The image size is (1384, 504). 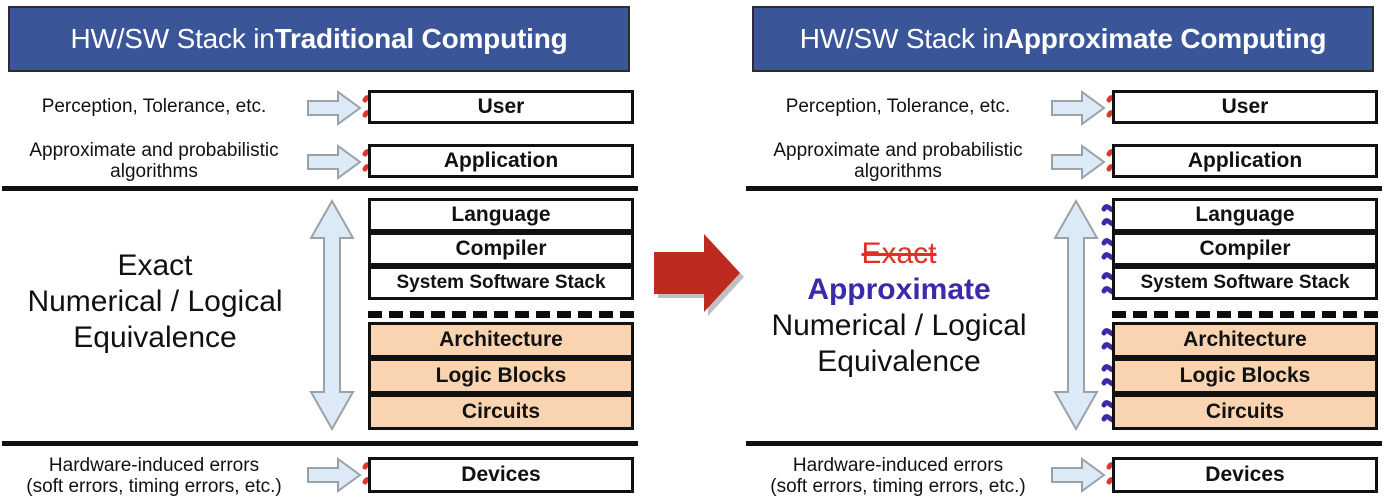 What do you see at coordinates (1245, 283) in the screenshot?
I see `box-system-software-stack-right: System Software Stack` at bounding box center [1245, 283].